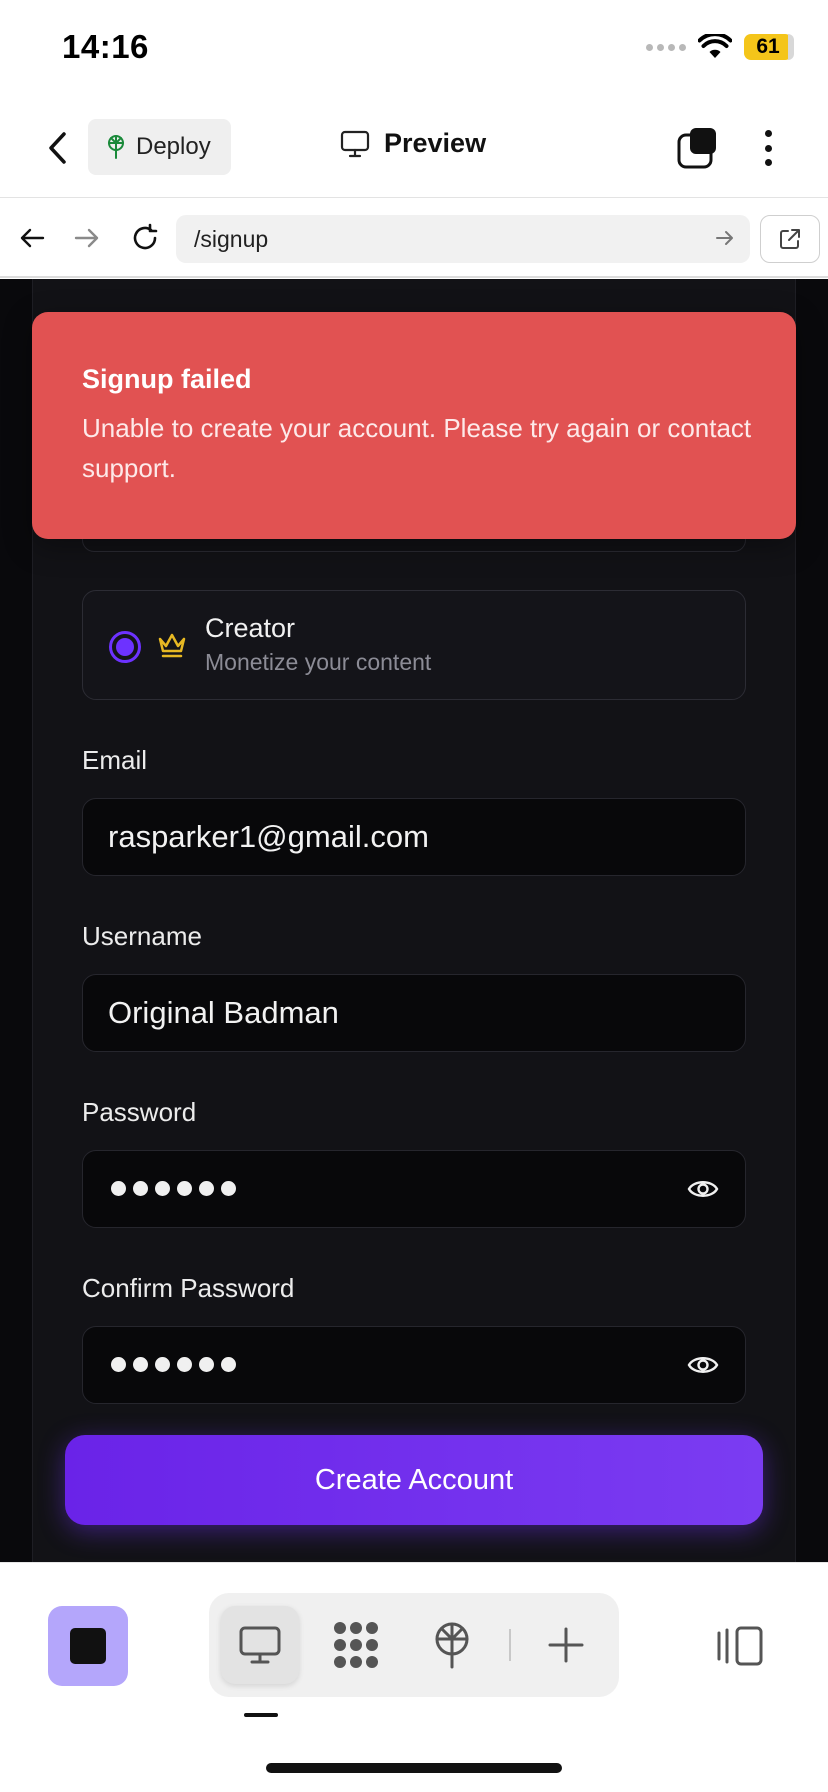  I want to click on battery-level: 61, so click(768, 46).